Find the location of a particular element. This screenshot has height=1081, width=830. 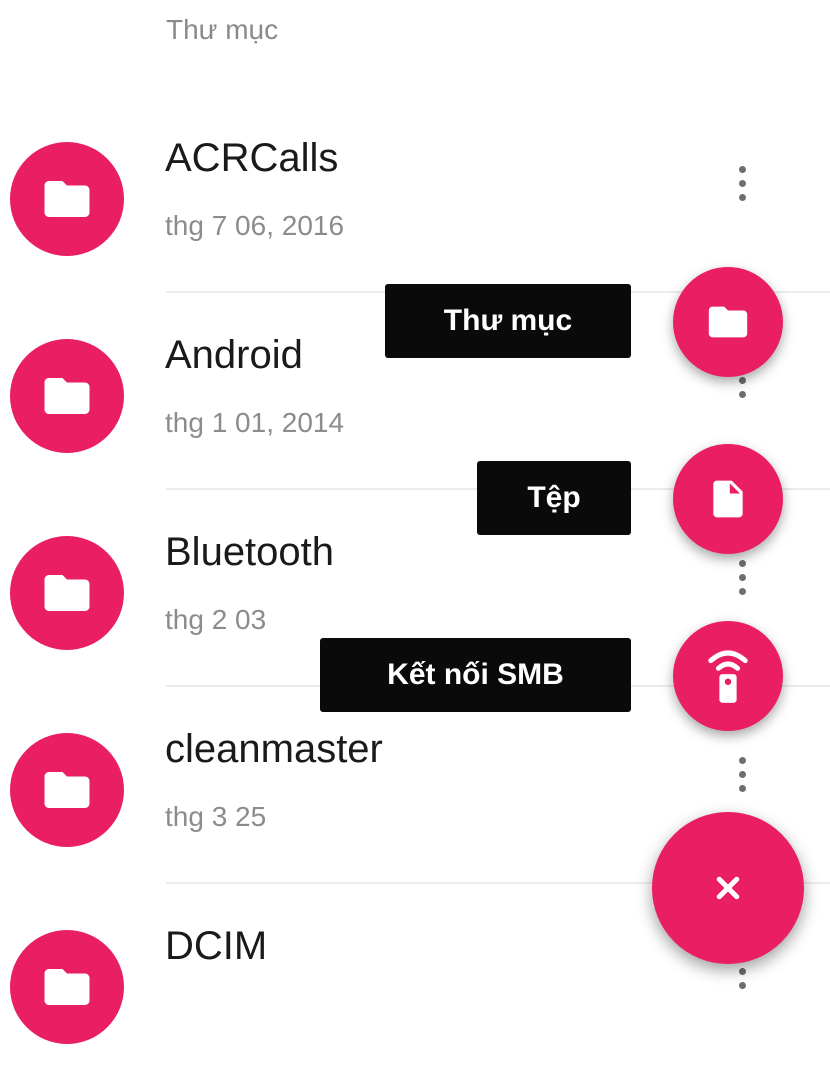

fab-label-folder: Thư mục is located at coordinates (508, 321).